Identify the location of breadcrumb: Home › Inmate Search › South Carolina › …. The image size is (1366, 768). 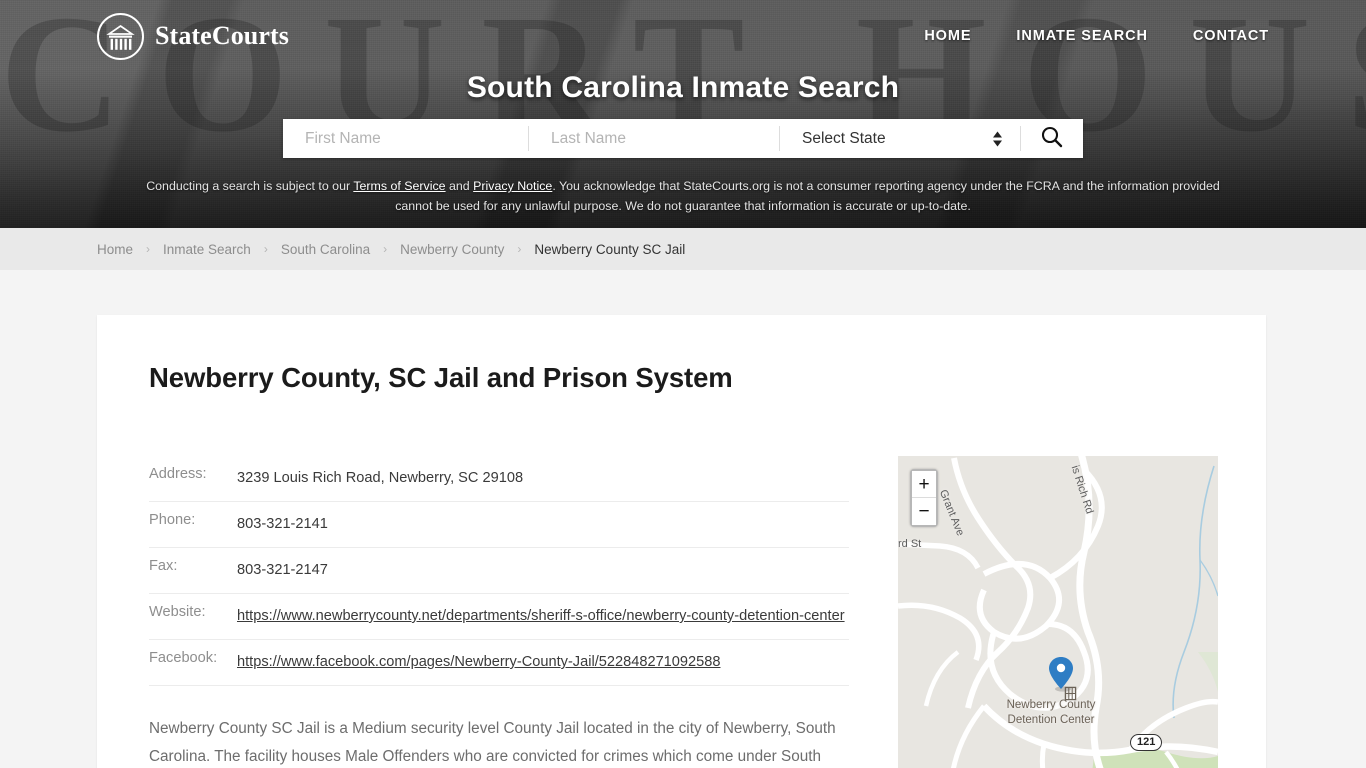
(391, 249).